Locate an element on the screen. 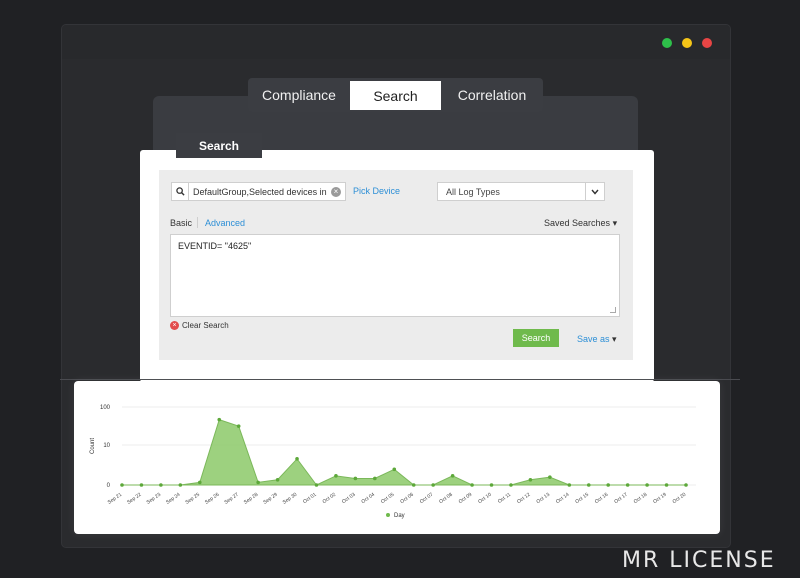 This screenshot has height=578, width=800. clear-icon: × is located at coordinates (174, 325).